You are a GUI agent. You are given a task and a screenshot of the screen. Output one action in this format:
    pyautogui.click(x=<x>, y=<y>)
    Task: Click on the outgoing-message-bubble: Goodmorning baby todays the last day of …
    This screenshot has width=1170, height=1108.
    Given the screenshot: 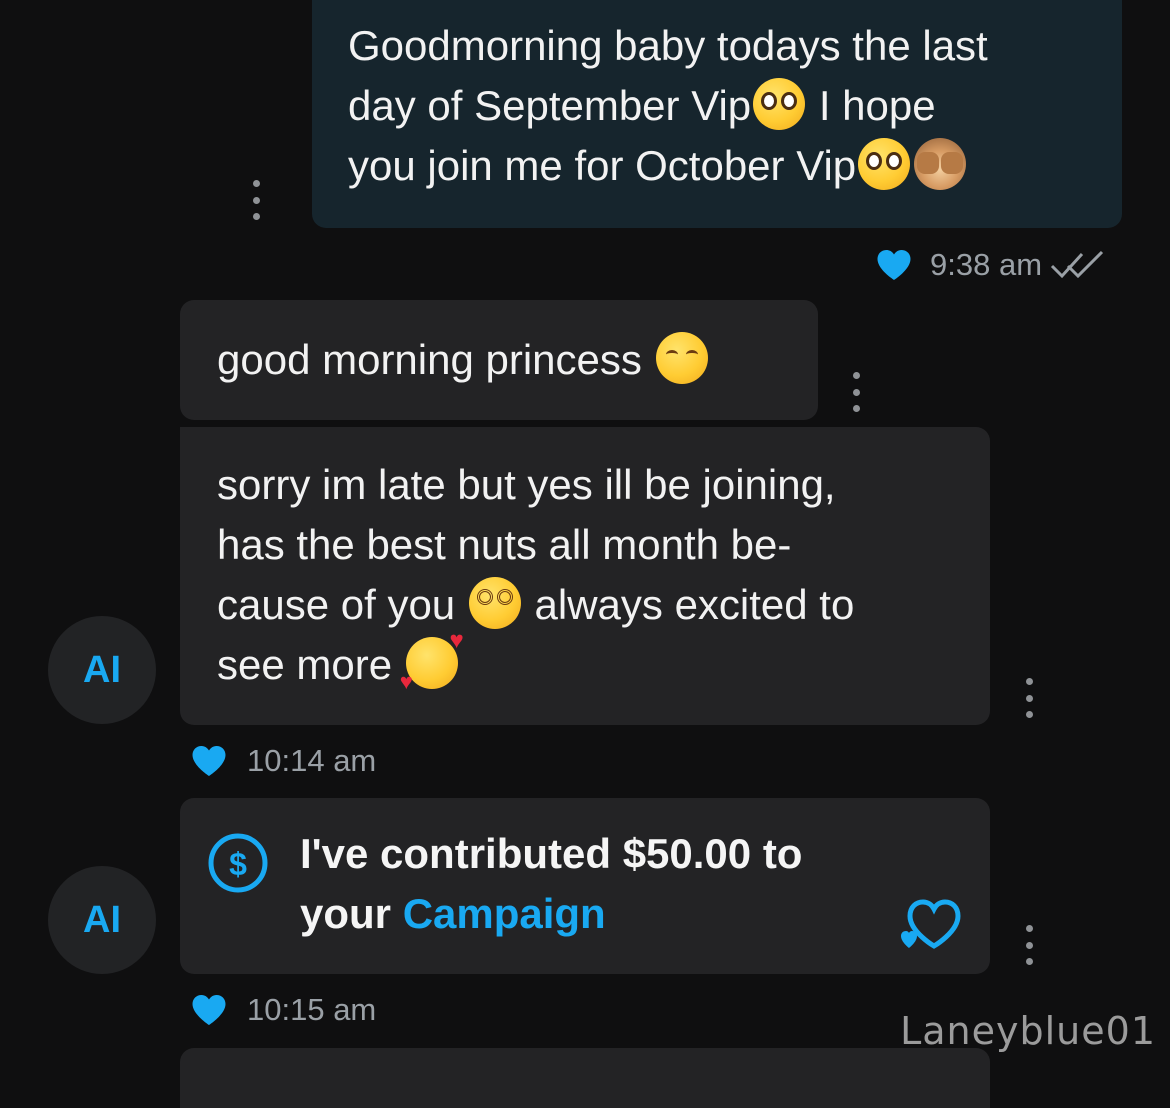 What is the action you would take?
    pyautogui.click(x=717, y=114)
    